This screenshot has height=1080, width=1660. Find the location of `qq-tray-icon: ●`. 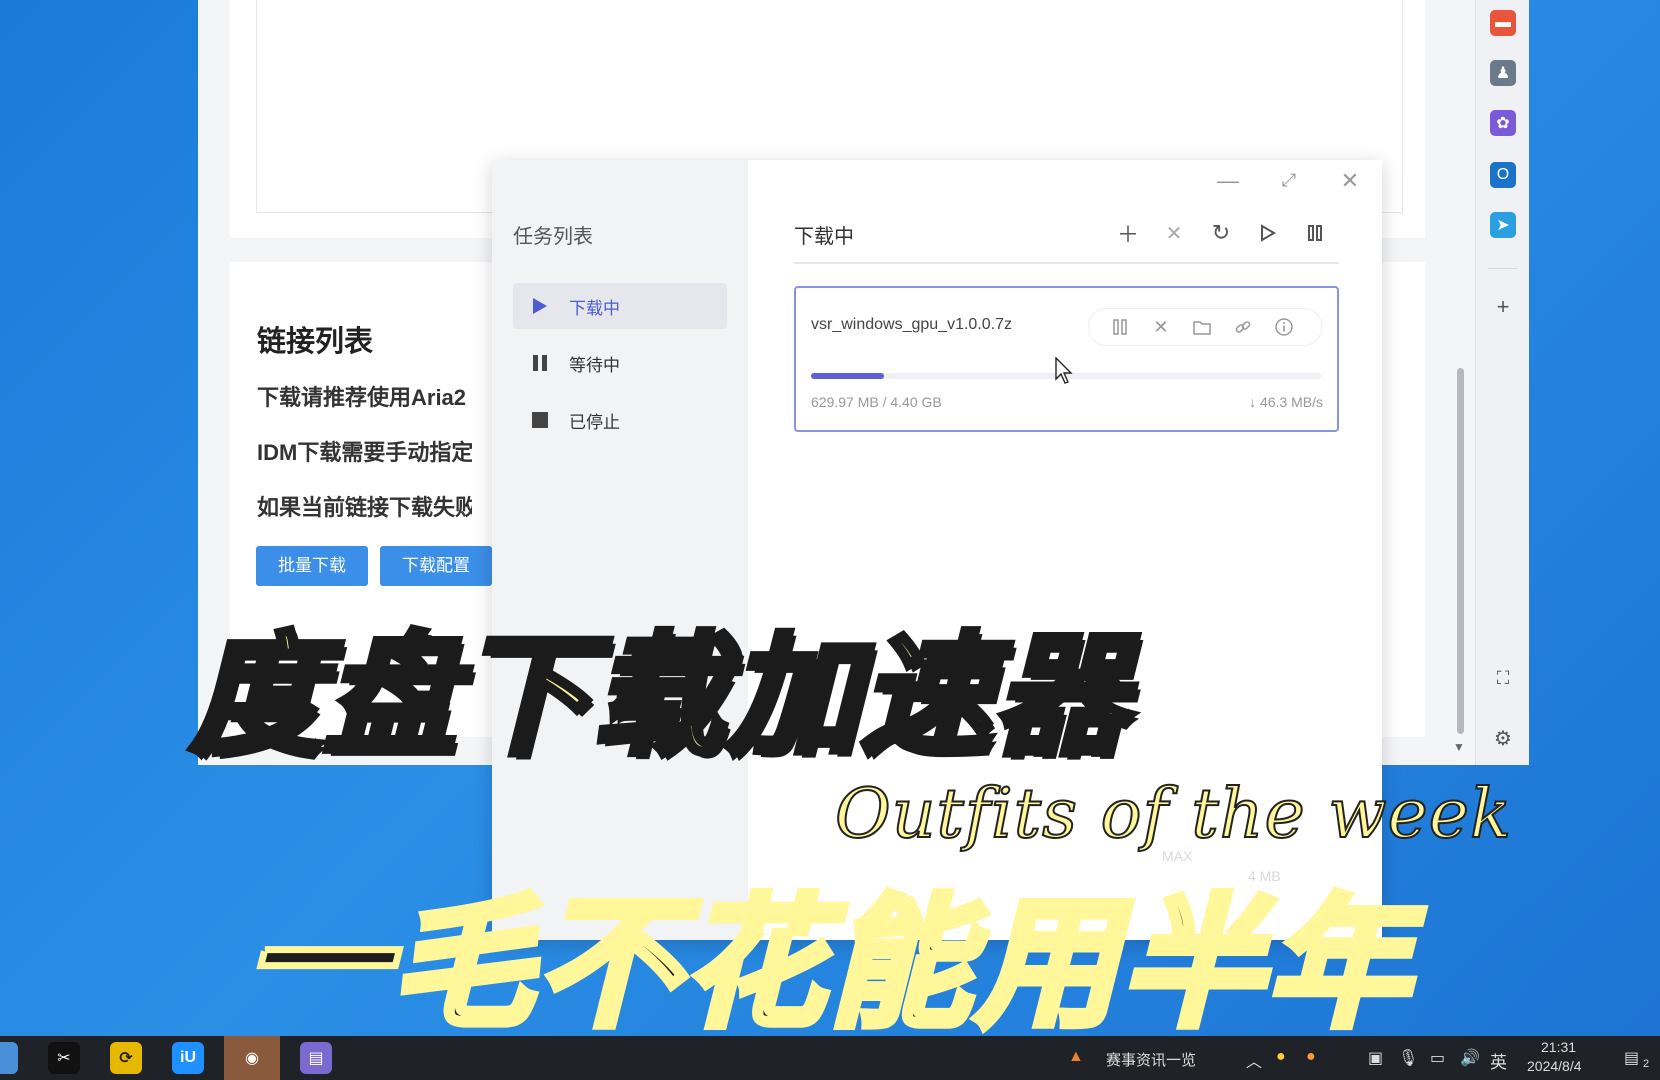

qq-tray-icon: ● is located at coordinates (1281, 1057).